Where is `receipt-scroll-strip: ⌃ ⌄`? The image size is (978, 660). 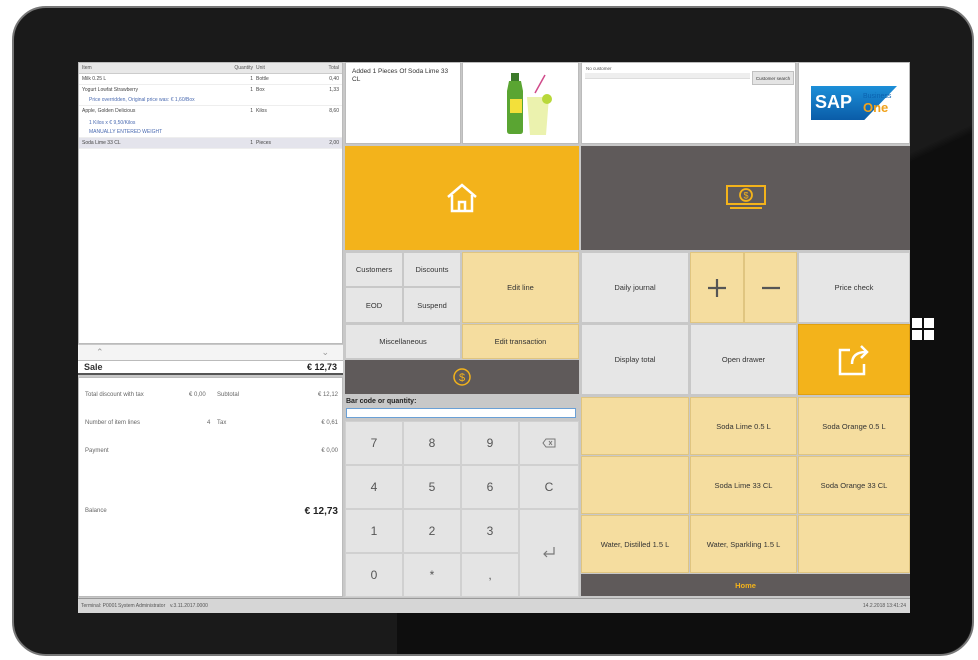
receipt-scroll-strip: ⌃ ⌄ is located at coordinates (210, 353).